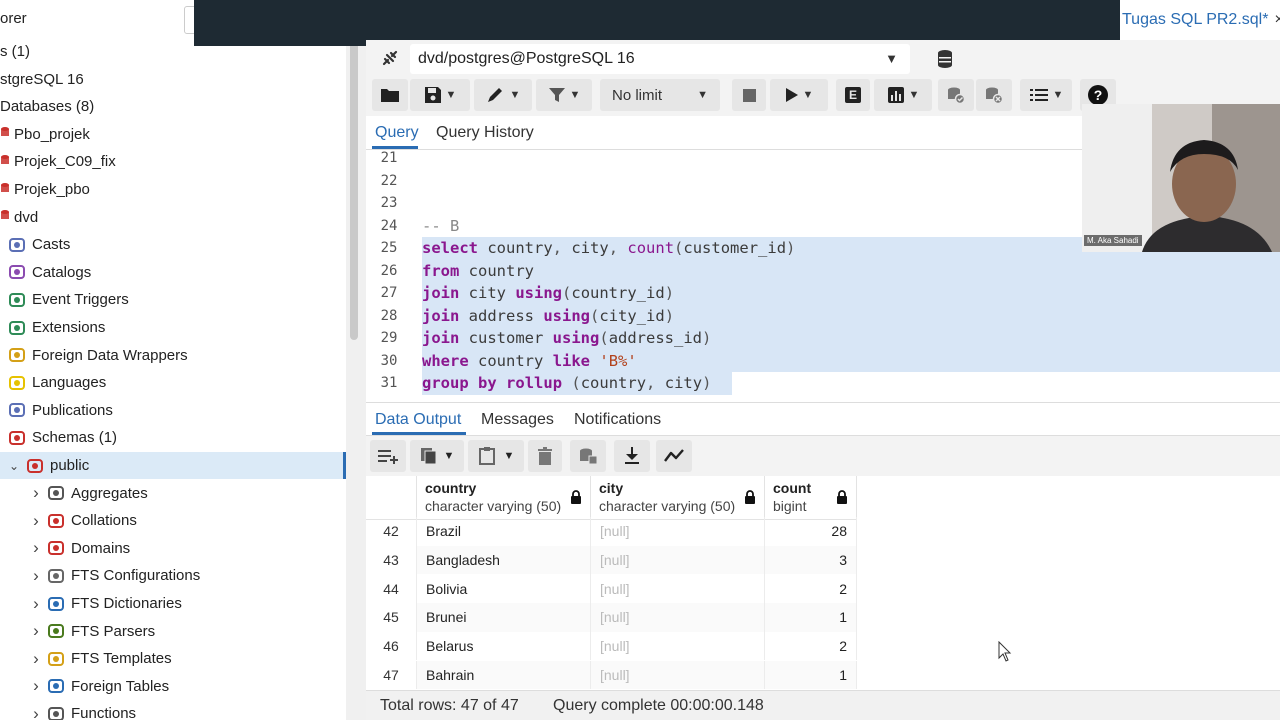 Image resolution: width=1280 pixels, height=720 pixels. What do you see at coordinates (674, 456) in the screenshot?
I see `graph-visualiser-button` at bounding box center [674, 456].